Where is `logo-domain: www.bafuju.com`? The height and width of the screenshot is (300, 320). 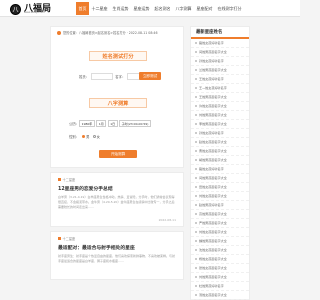 logo-domain: www.bafuju.com is located at coordinates (34, 12).